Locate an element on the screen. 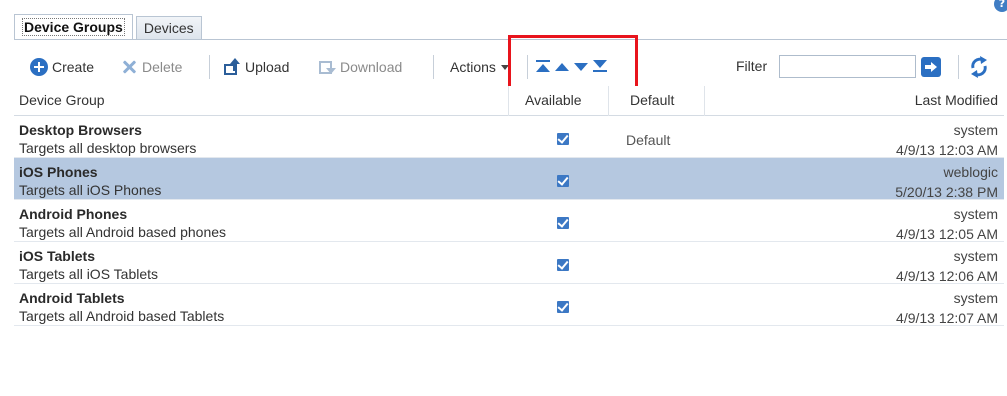 This screenshot has height=396, width=1007. filter-input is located at coordinates (847, 66).